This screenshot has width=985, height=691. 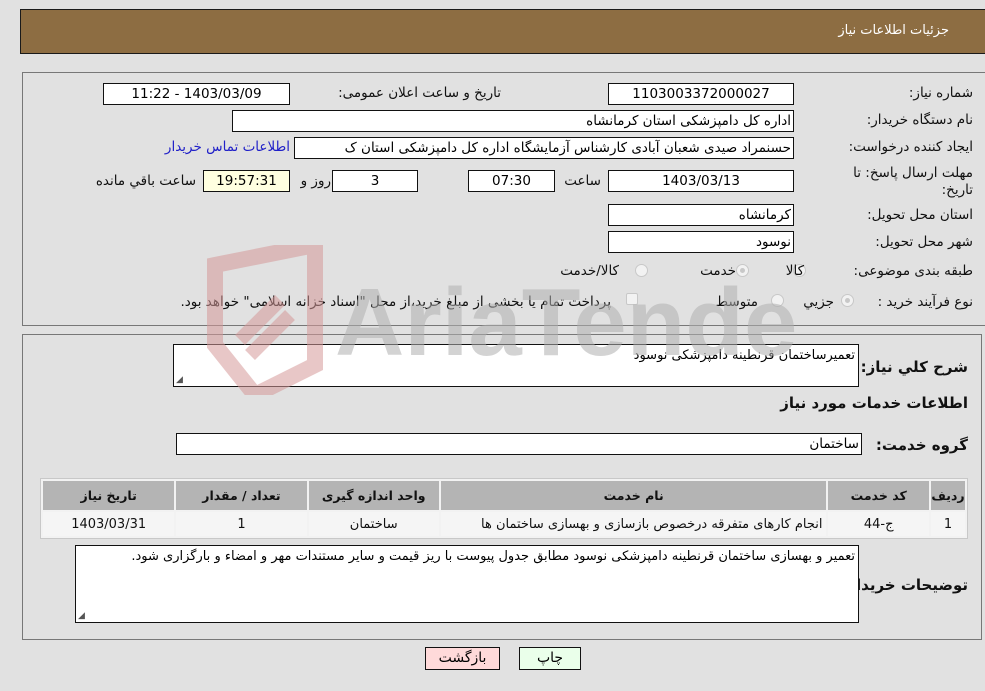 I want to click on need-number-label: شماره نیاز:, so click(x=940, y=93).